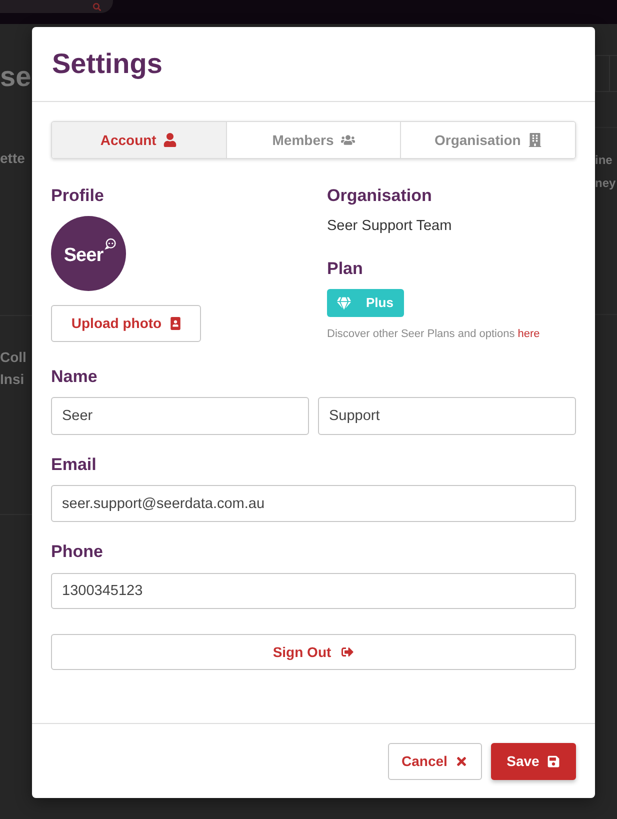 This screenshot has height=819, width=617. Describe the element at coordinates (180, 416) in the screenshot. I see `input-field: Seer` at that location.